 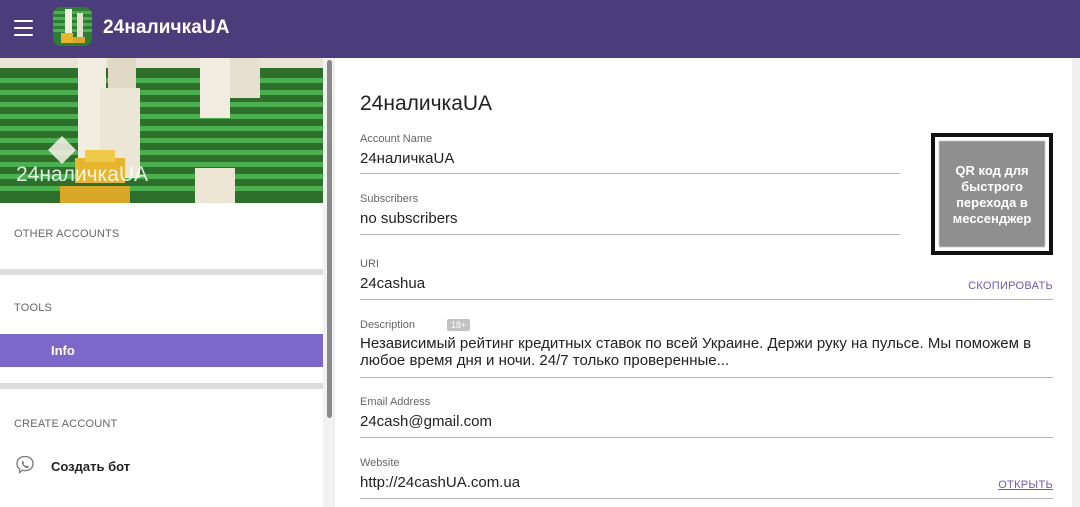 I want to click on other-accounts-heading: OTHER ACCOUNTS, so click(x=67, y=234).